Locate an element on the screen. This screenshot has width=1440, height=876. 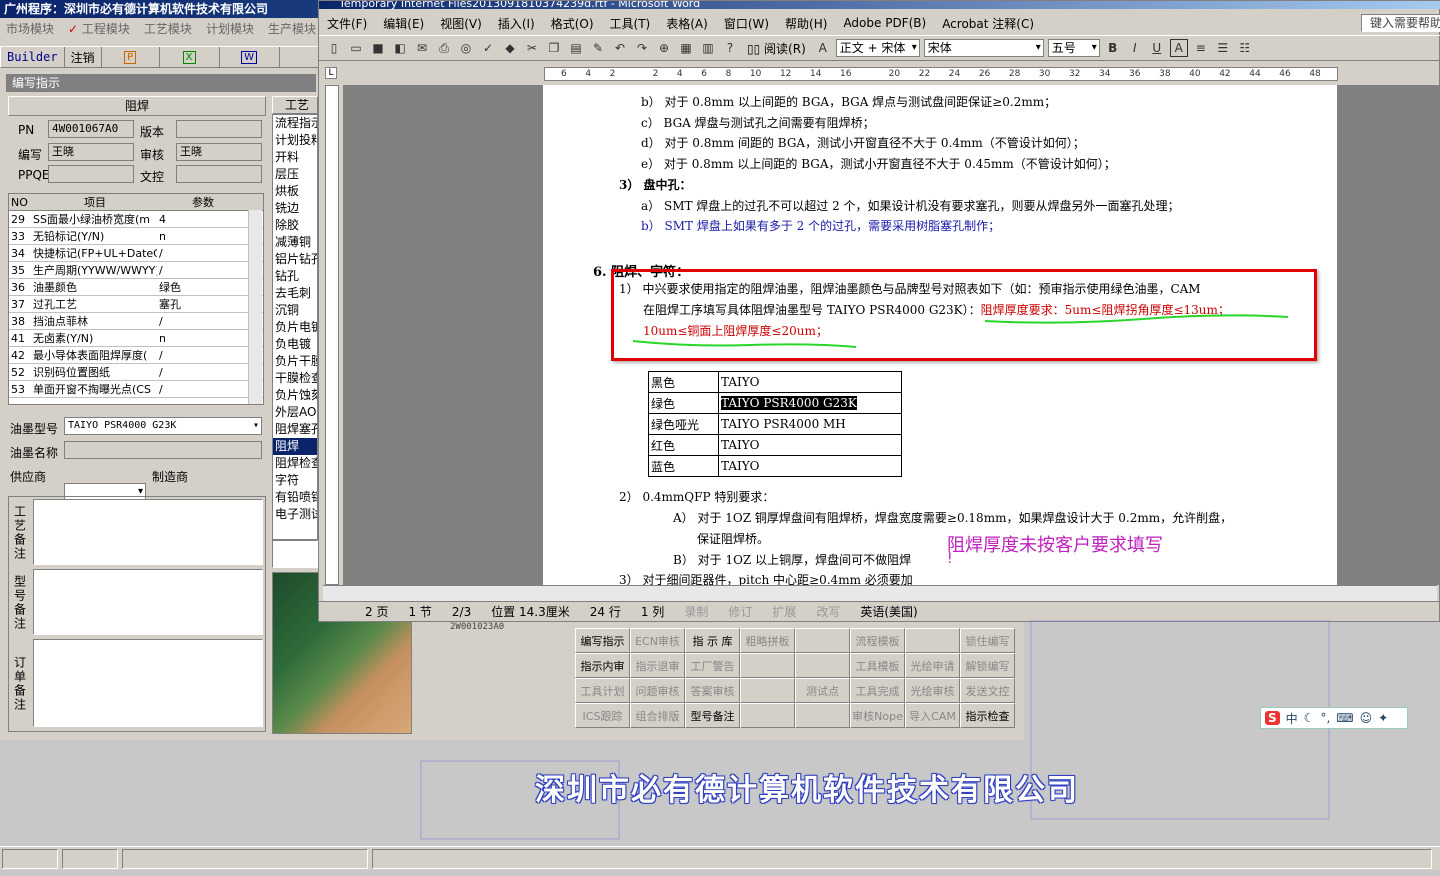
process-list-item: 阻焊 is located at coordinates (295, 446).